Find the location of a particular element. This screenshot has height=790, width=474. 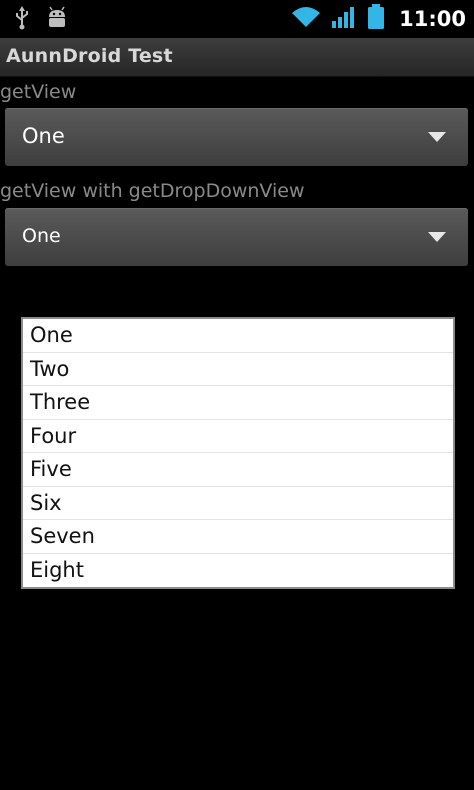

spinner2-label: getView with getDropDownView is located at coordinates (152, 191).